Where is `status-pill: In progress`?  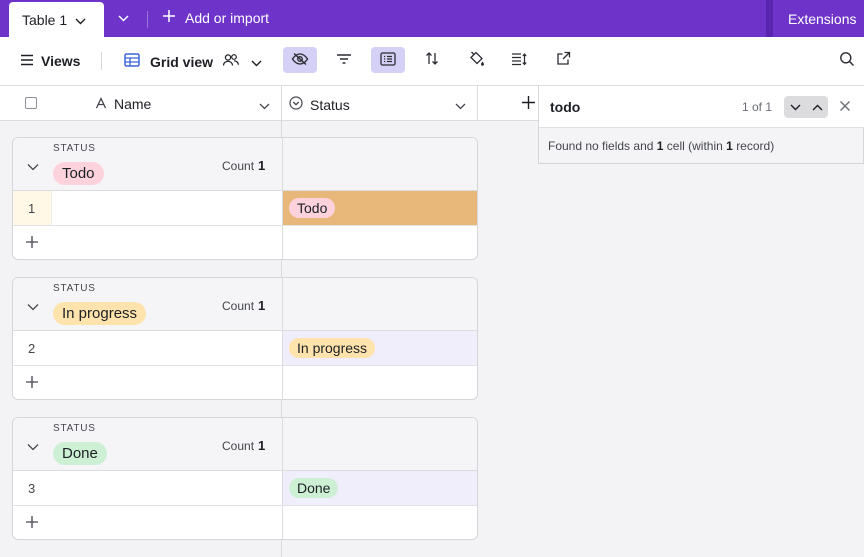 status-pill: In progress is located at coordinates (332, 348).